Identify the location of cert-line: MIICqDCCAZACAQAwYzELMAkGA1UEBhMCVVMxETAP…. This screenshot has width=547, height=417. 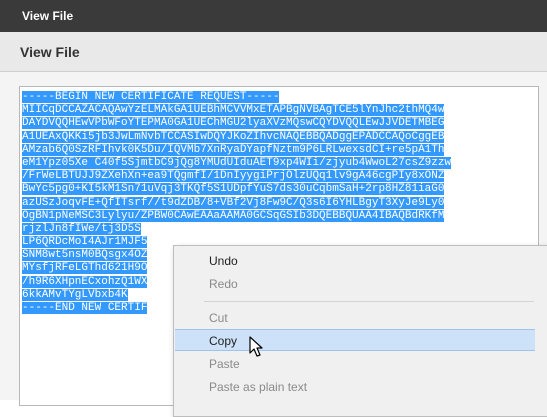
(233, 110).